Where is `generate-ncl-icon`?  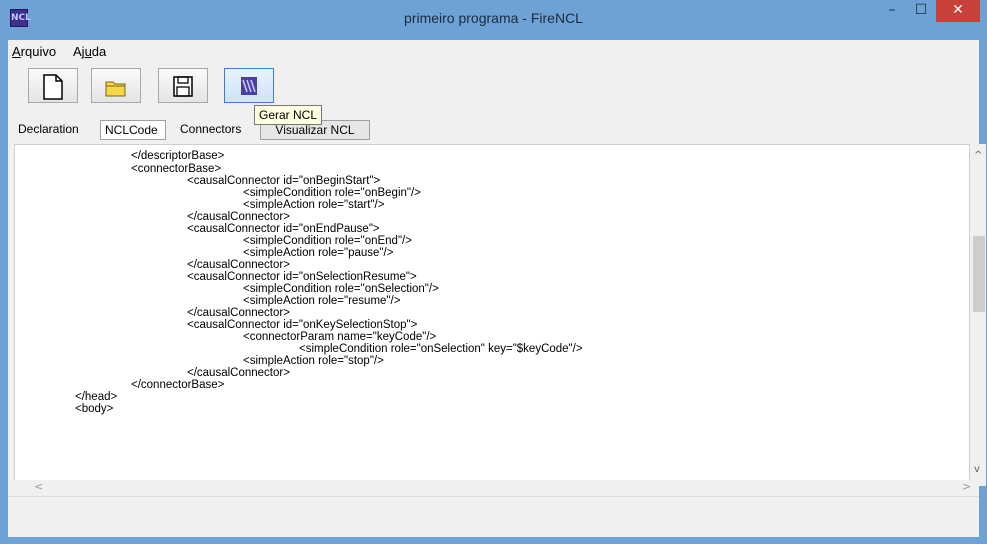
generate-ncl-icon is located at coordinates (249, 86).